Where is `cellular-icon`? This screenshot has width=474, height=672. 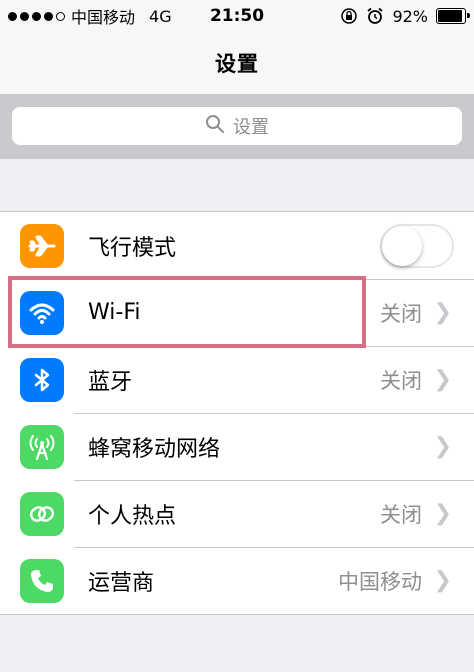 cellular-icon is located at coordinates (42, 446).